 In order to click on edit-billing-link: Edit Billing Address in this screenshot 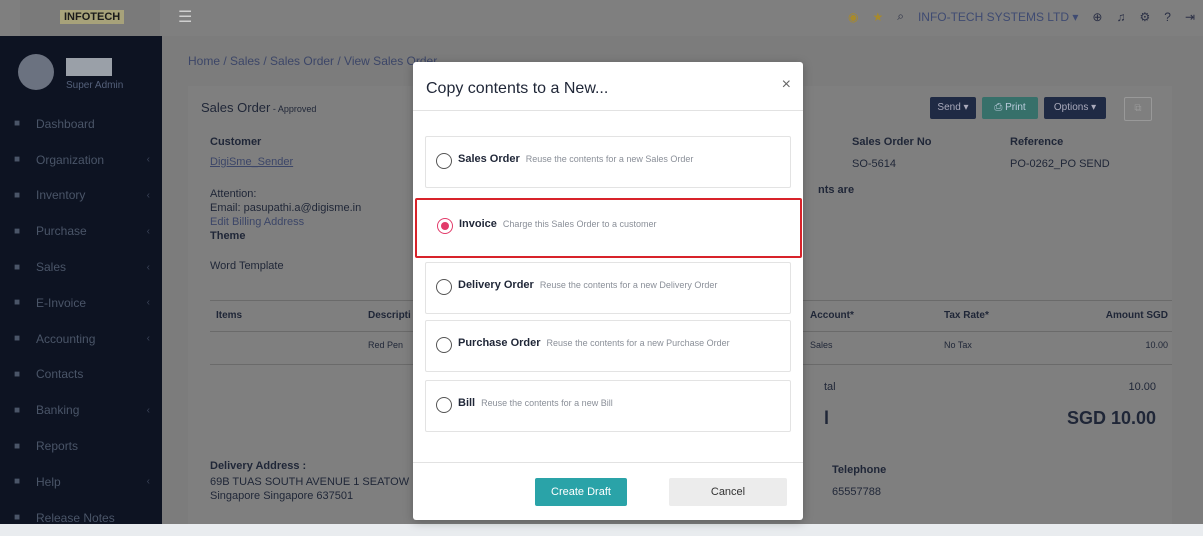, I will do `click(257, 222)`.